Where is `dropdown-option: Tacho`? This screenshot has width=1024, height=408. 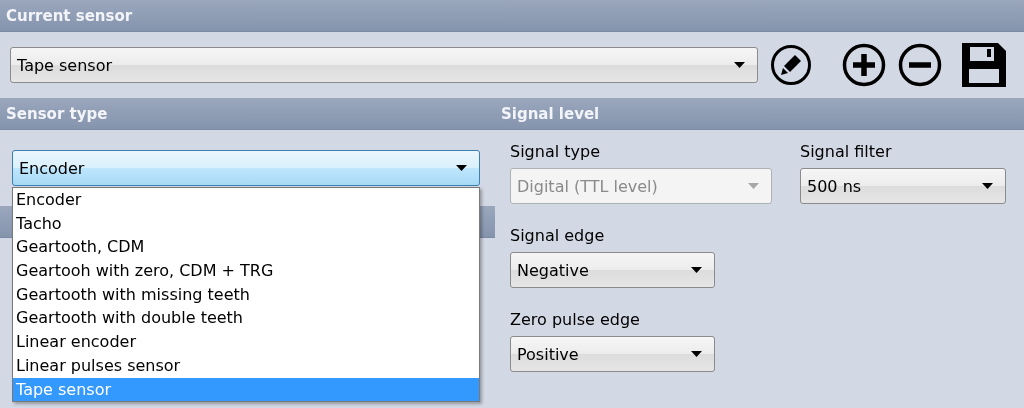 dropdown-option: Tacho is located at coordinates (246, 223).